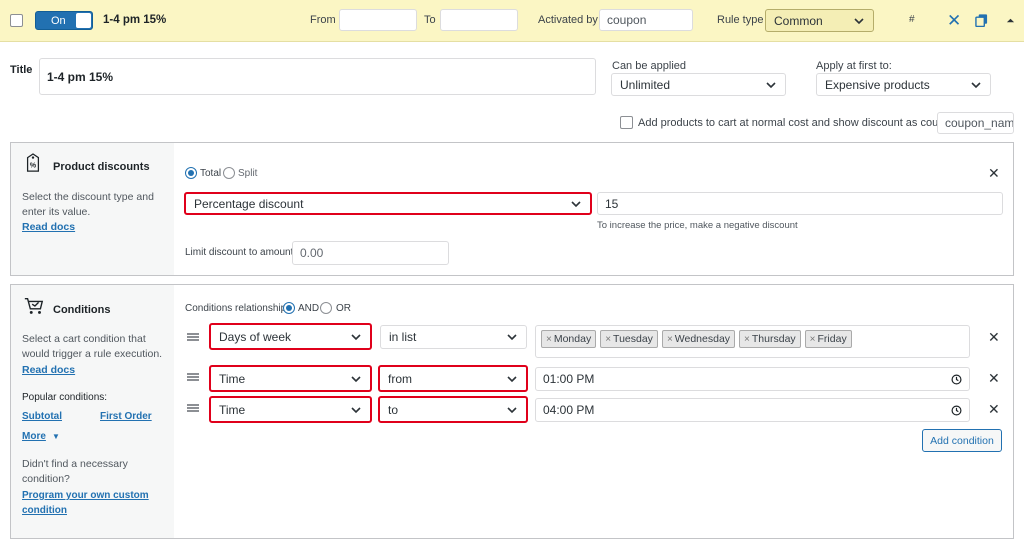 This screenshot has width=1024, height=542. Describe the element at coordinates (981, 20) in the screenshot. I see `copy-icon` at that location.